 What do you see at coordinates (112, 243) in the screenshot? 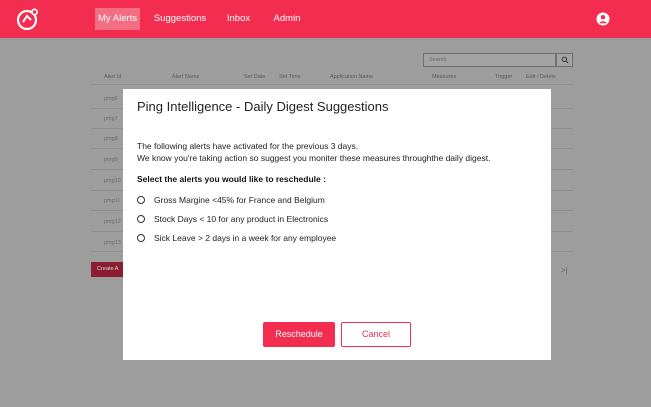
I see `table-row: pmg13` at bounding box center [112, 243].